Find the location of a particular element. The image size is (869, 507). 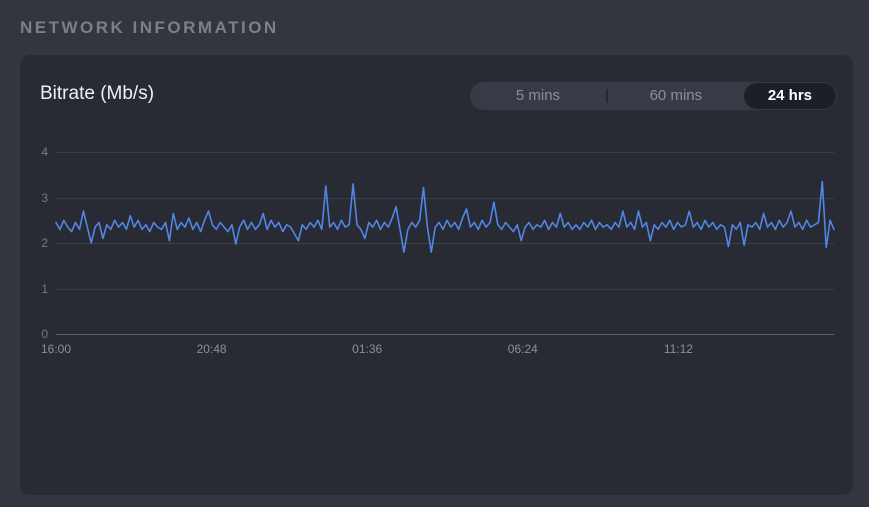

y-tick-label: 4 is located at coordinates (44, 152).